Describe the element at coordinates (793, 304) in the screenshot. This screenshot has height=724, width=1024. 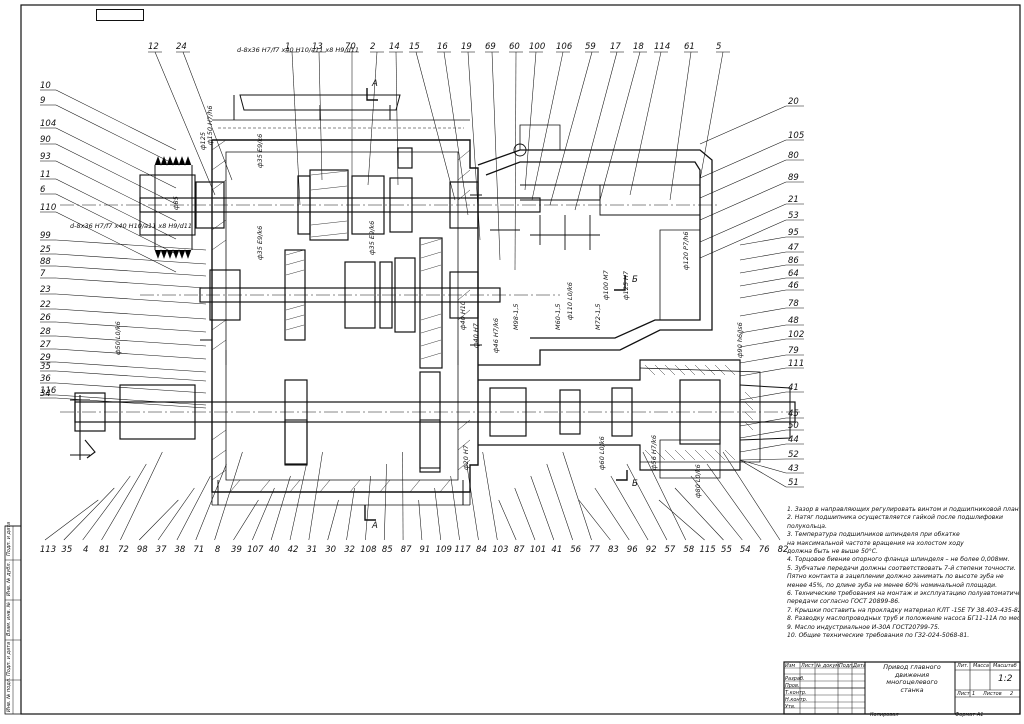
I see `callout-right-78: 78` at that location.